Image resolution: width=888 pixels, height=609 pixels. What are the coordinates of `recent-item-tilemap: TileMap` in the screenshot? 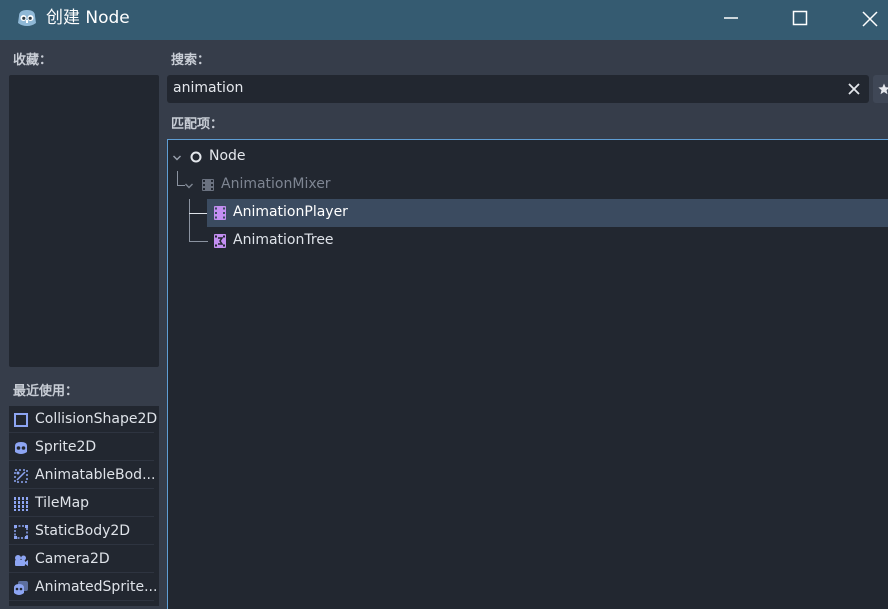 It's located at (81, 503).